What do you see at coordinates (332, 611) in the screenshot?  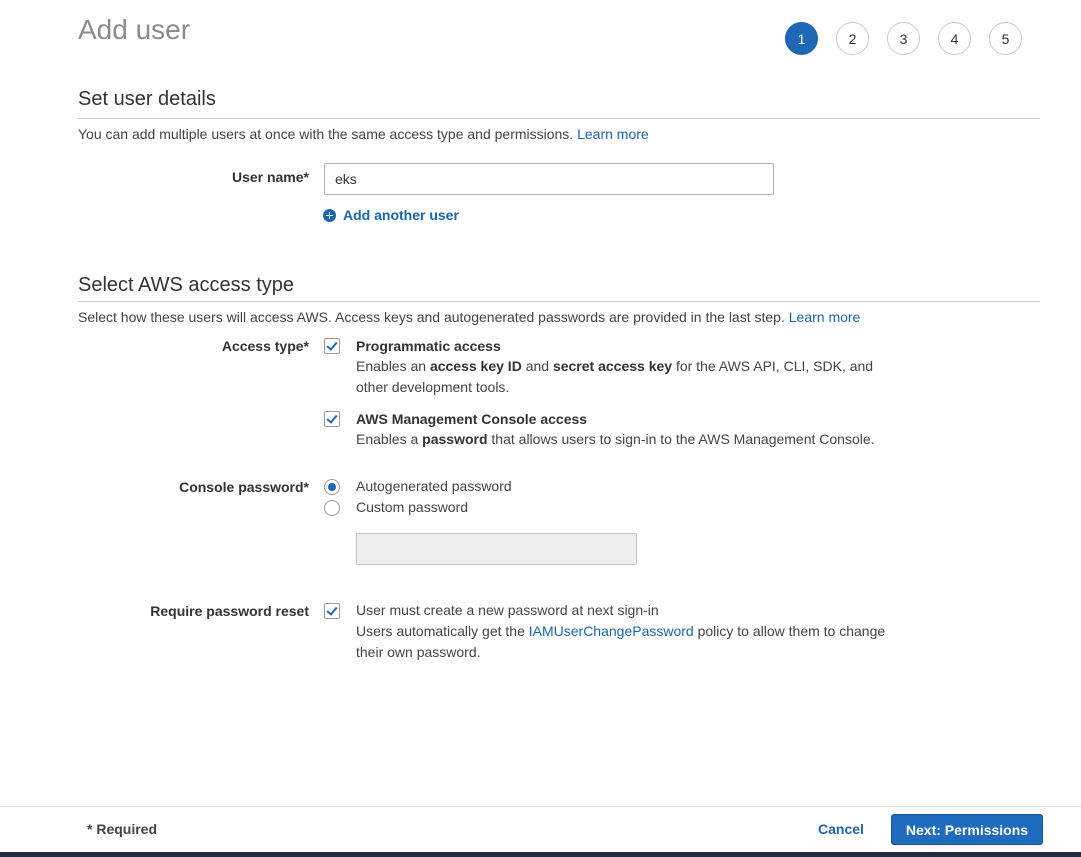 I see `require-reset-checkbox` at bounding box center [332, 611].